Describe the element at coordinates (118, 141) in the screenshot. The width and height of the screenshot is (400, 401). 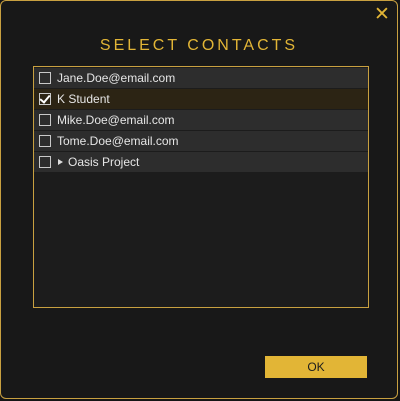
I see `contact-label: Tome.Doe@email.com` at that location.